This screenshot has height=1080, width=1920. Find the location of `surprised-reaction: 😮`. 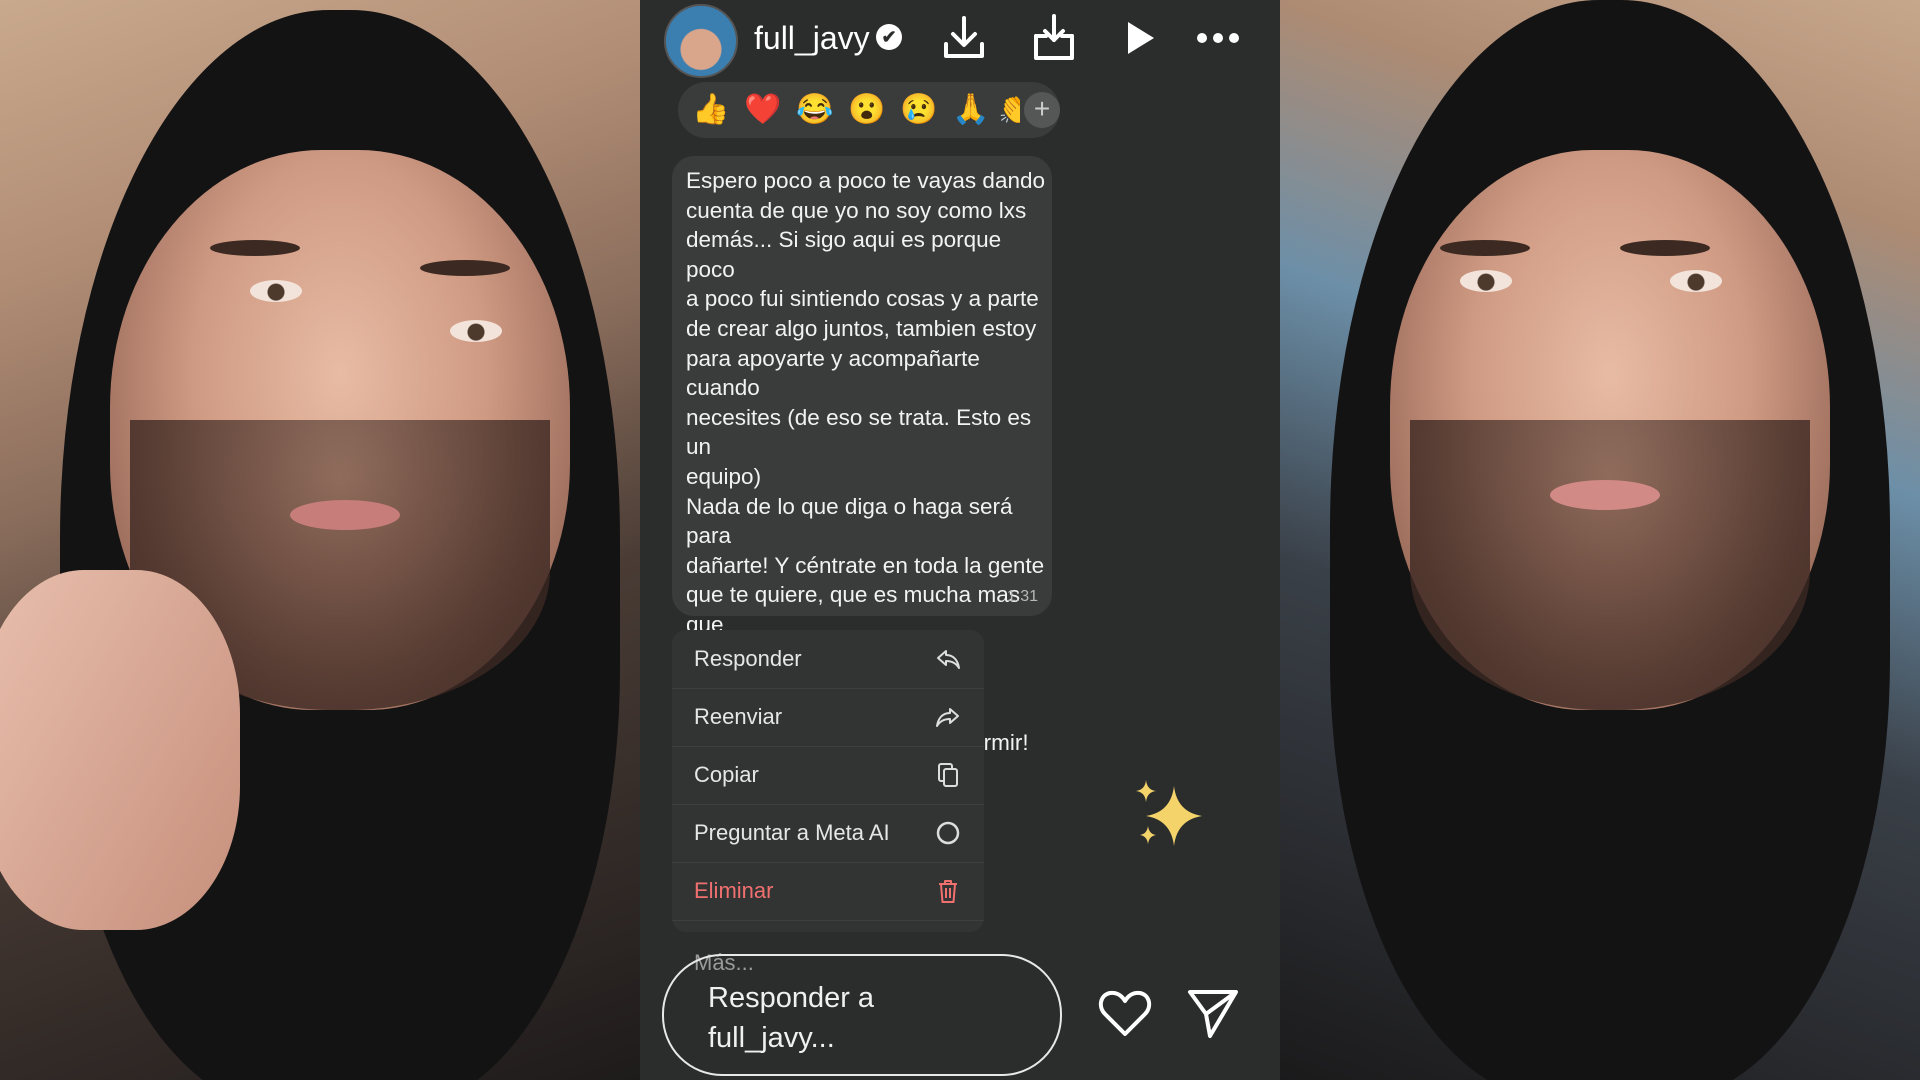

surprised-reaction: 😮 is located at coordinates (866, 110).